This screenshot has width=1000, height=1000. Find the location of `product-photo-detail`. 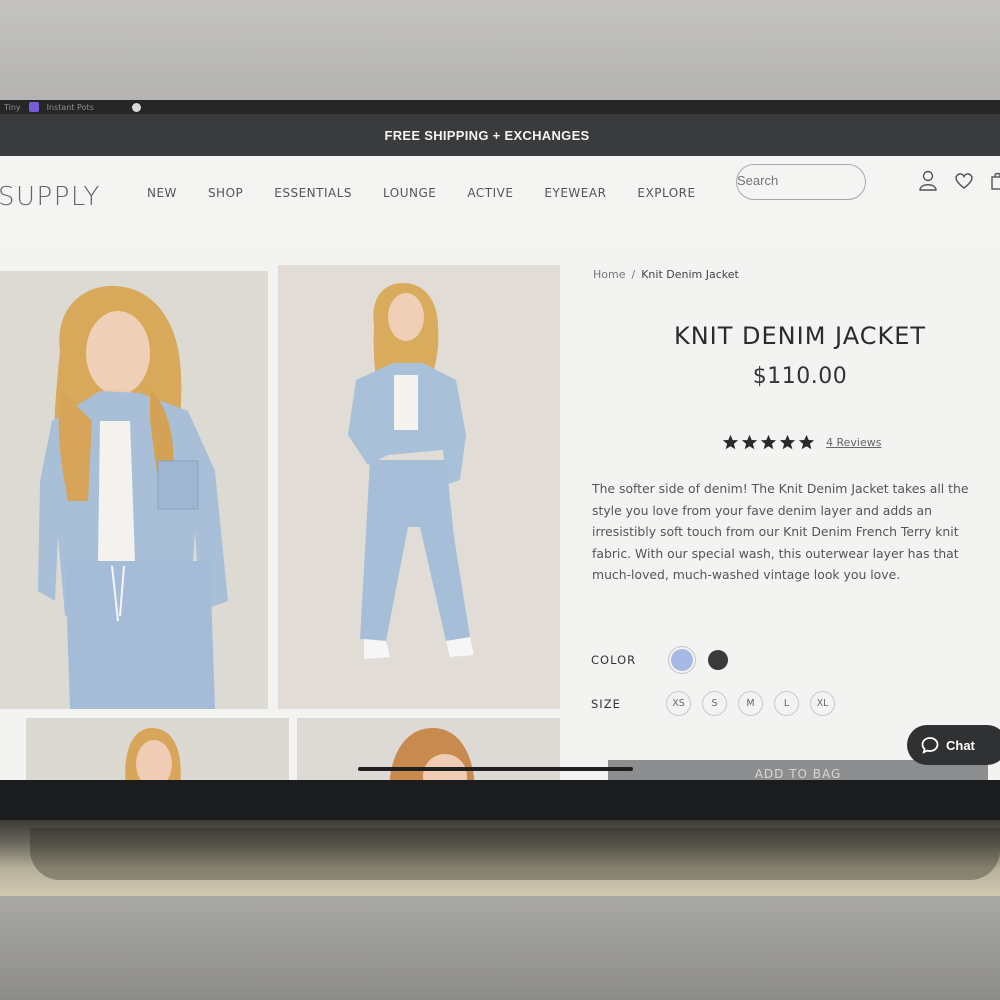

product-photo-detail is located at coordinates (157, 749).